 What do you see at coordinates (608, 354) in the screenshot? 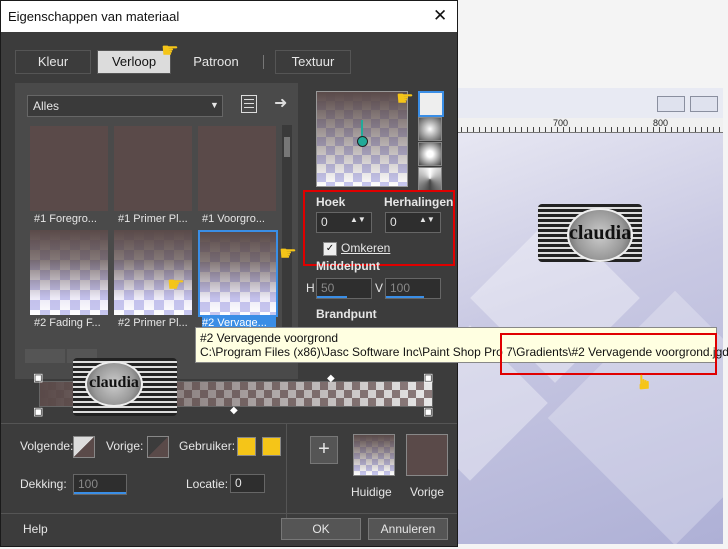
I see `highlight-box` at bounding box center [608, 354].